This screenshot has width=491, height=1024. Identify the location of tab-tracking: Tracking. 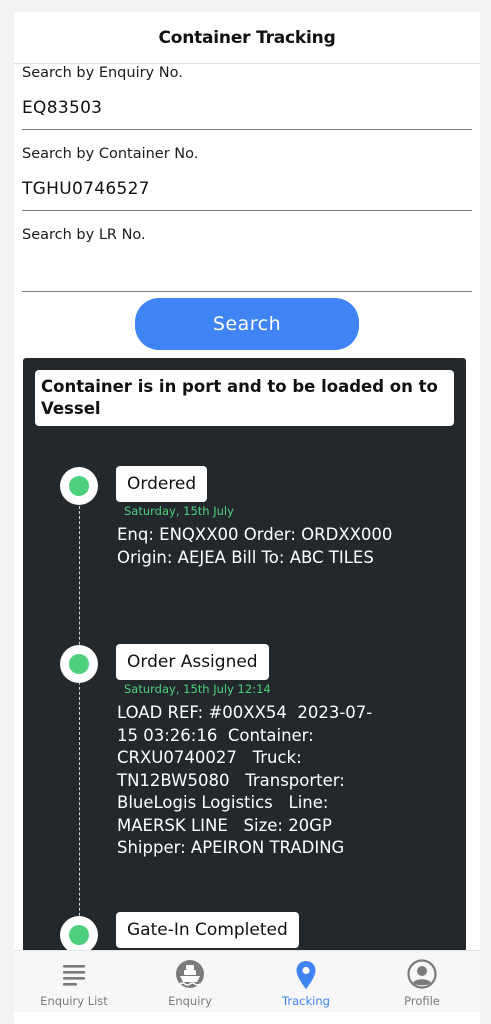
(306, 982).